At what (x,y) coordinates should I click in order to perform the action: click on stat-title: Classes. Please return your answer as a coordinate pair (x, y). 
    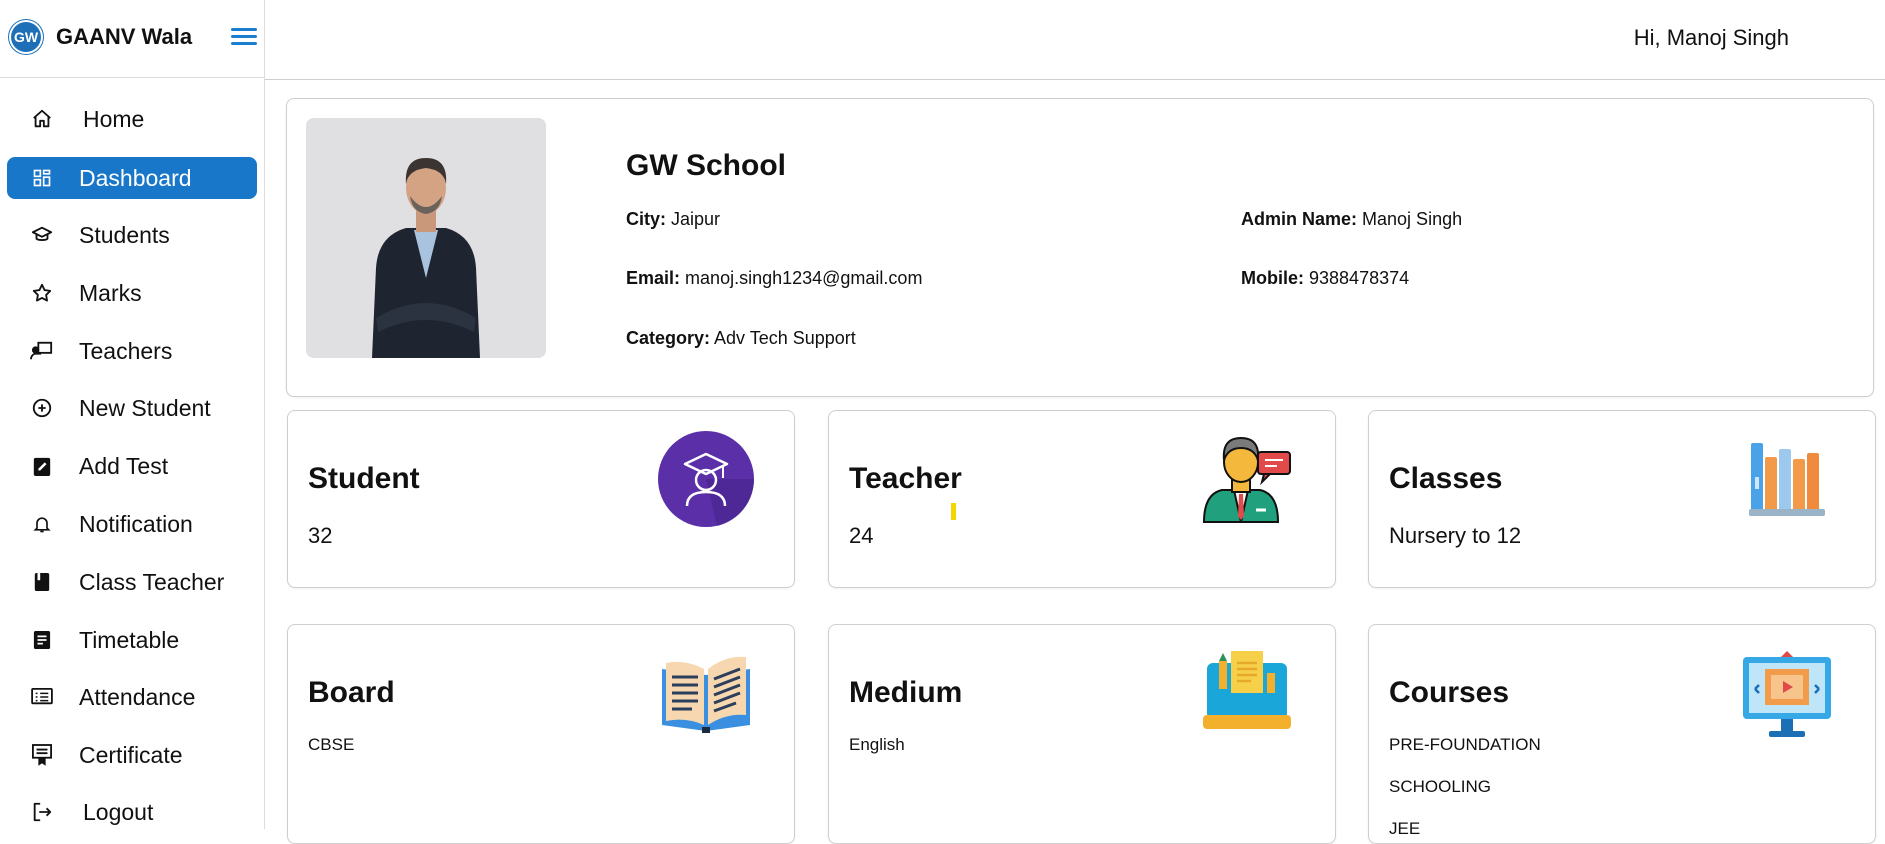
    Looking at the image, I should click on (1446, 478).